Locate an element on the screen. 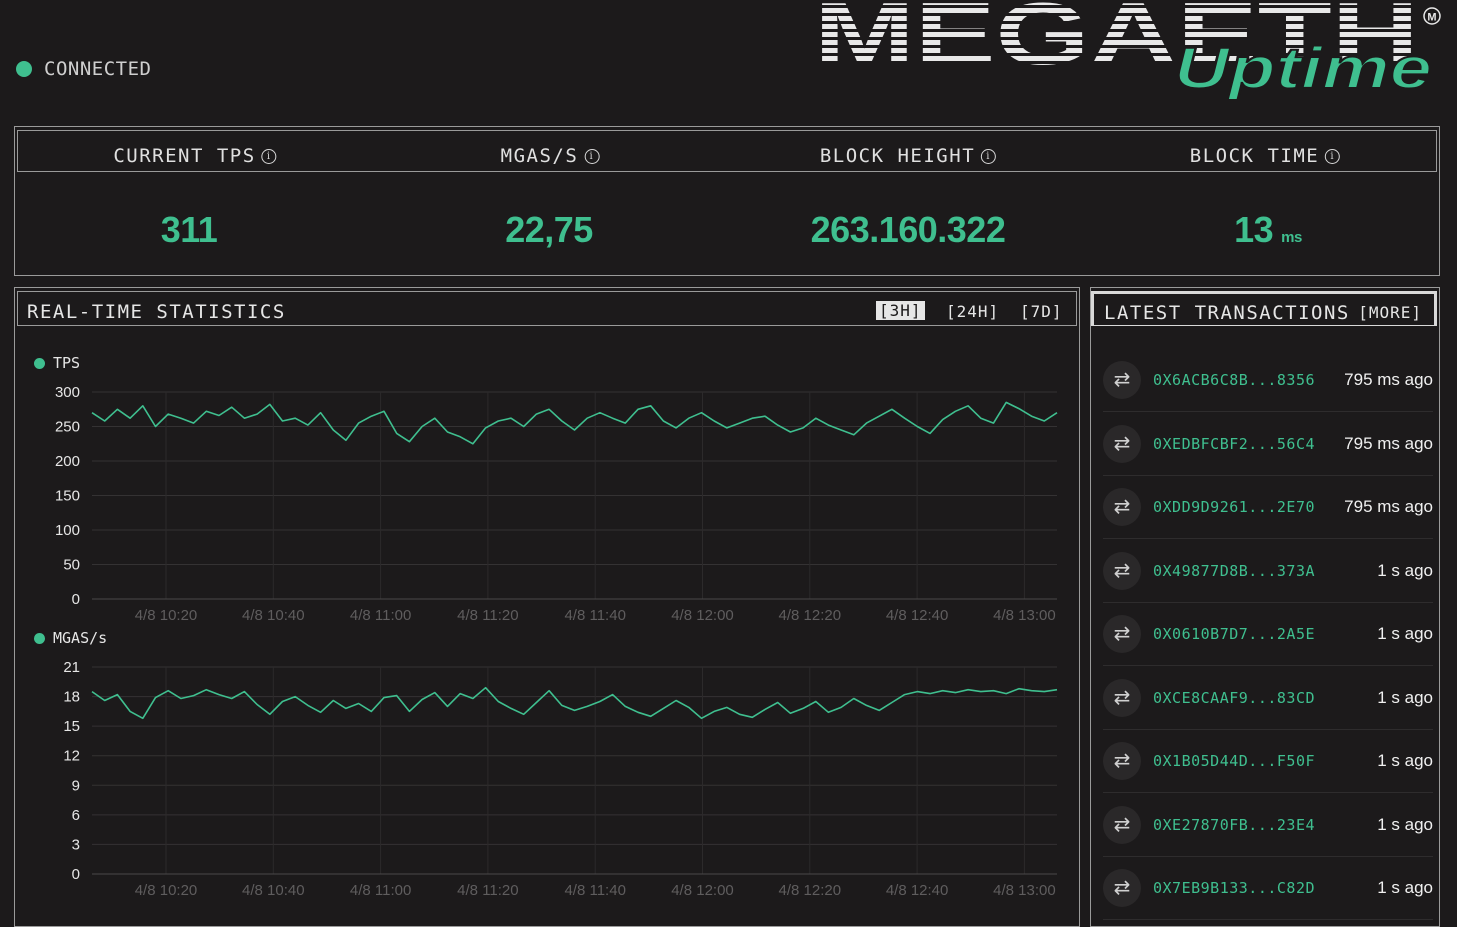 The image size is (1457, 927). mgas-chart-legend: MGAS/s is located at coordinates (70, 638).